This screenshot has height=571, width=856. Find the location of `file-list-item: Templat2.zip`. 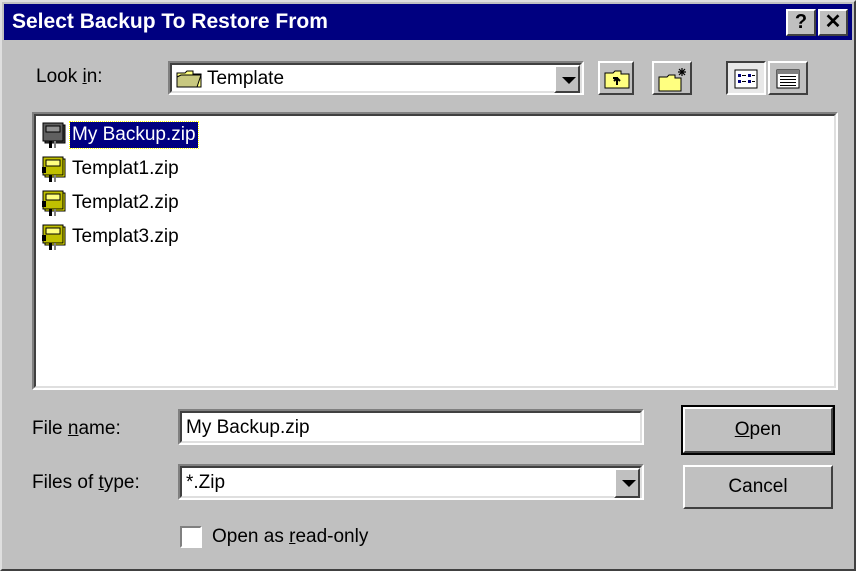

file-list-item: Templat2.zip is located at coordinates (110, 203).